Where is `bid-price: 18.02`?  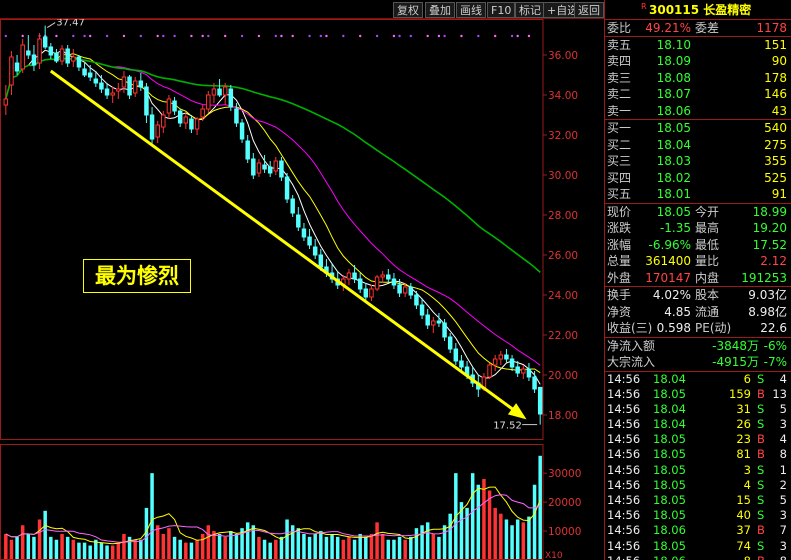 bid-price: 18.02 is located at coordinates (673, 177).